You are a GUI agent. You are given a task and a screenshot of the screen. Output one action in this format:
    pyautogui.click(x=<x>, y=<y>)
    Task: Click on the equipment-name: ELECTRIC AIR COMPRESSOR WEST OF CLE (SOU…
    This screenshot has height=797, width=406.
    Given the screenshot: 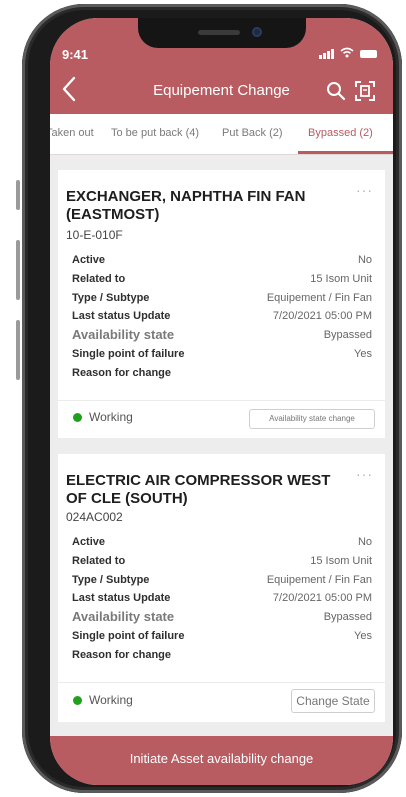 What is the action you would take?
    pyautogui.click(x=198, y=489)
    